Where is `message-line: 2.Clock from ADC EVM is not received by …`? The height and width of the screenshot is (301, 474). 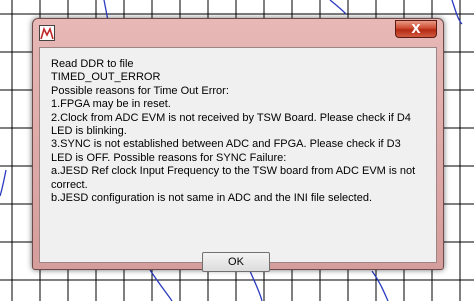 message-line: 2.Clock from ADC EVM is not received by … is located at coordinates (231, 117).